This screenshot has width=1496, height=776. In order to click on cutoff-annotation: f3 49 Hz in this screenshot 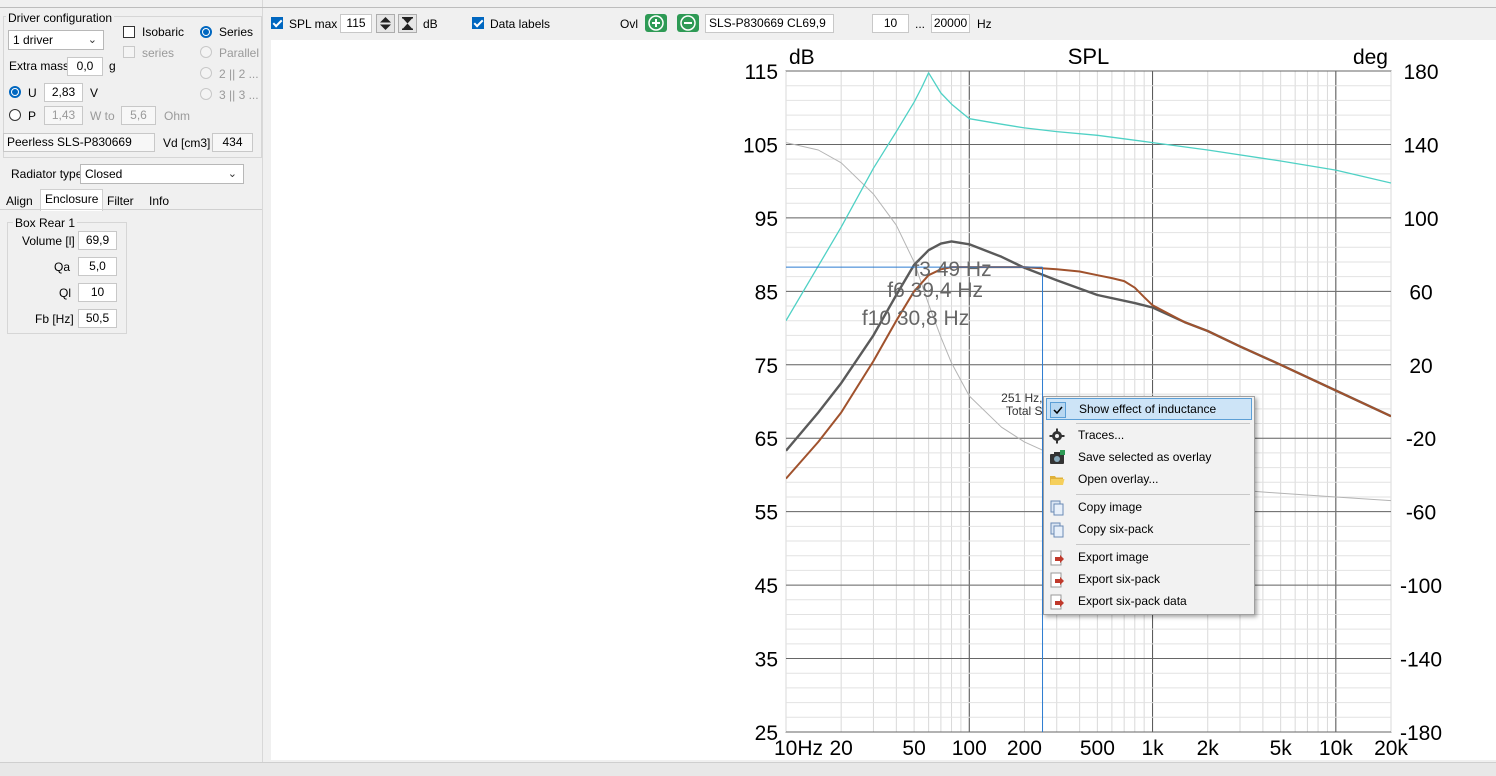, I will do `click(952, 269)`.